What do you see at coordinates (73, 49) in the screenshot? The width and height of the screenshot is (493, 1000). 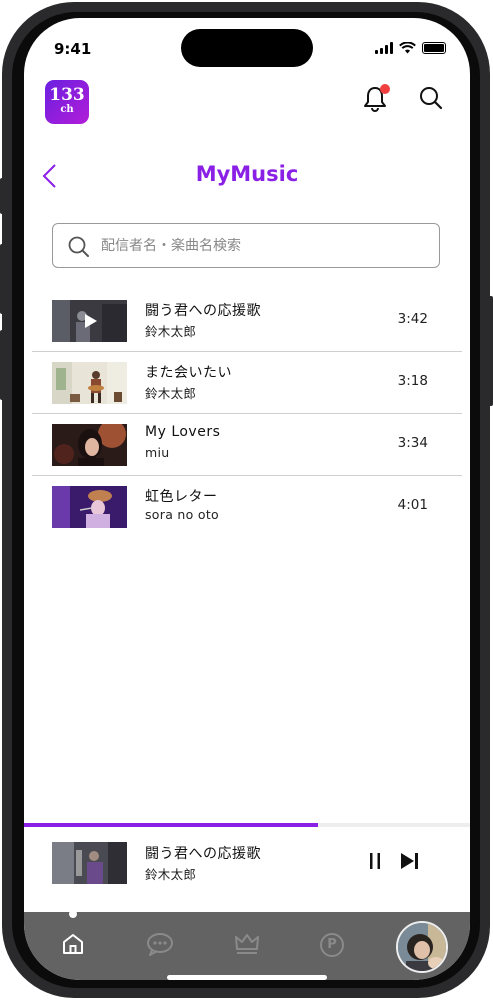 I see `status-time: 9:41` at bounding box center [73, 49].